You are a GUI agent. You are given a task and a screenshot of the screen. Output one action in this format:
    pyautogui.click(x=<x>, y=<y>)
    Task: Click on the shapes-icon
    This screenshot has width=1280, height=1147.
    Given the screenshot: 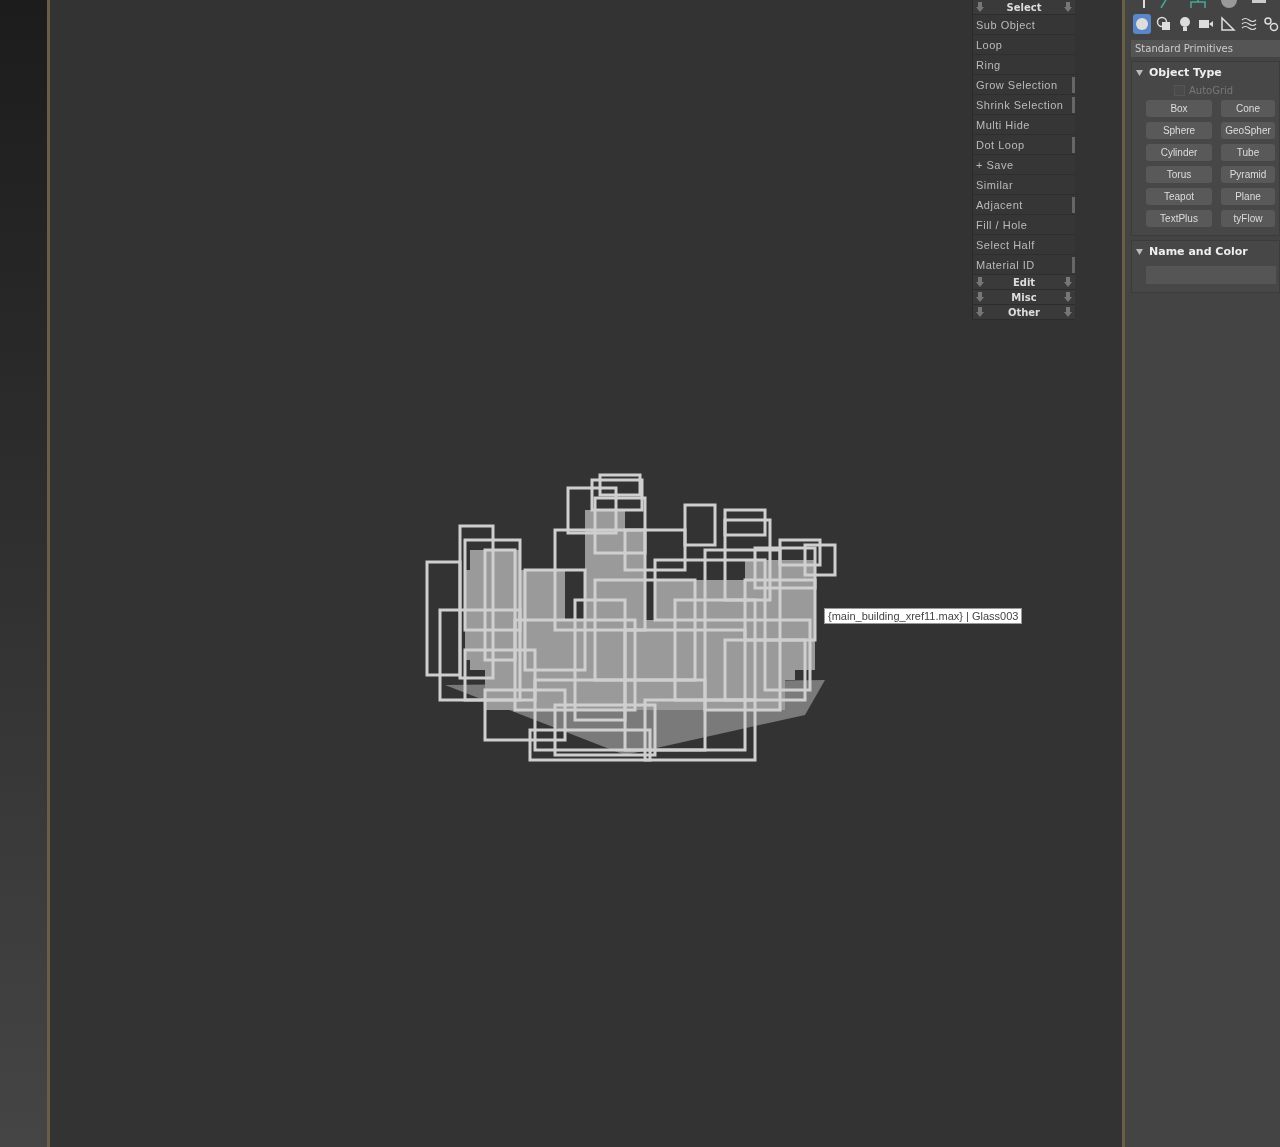 What is the action you would take?
    pyautogui.click(x=1163, y=24)
    